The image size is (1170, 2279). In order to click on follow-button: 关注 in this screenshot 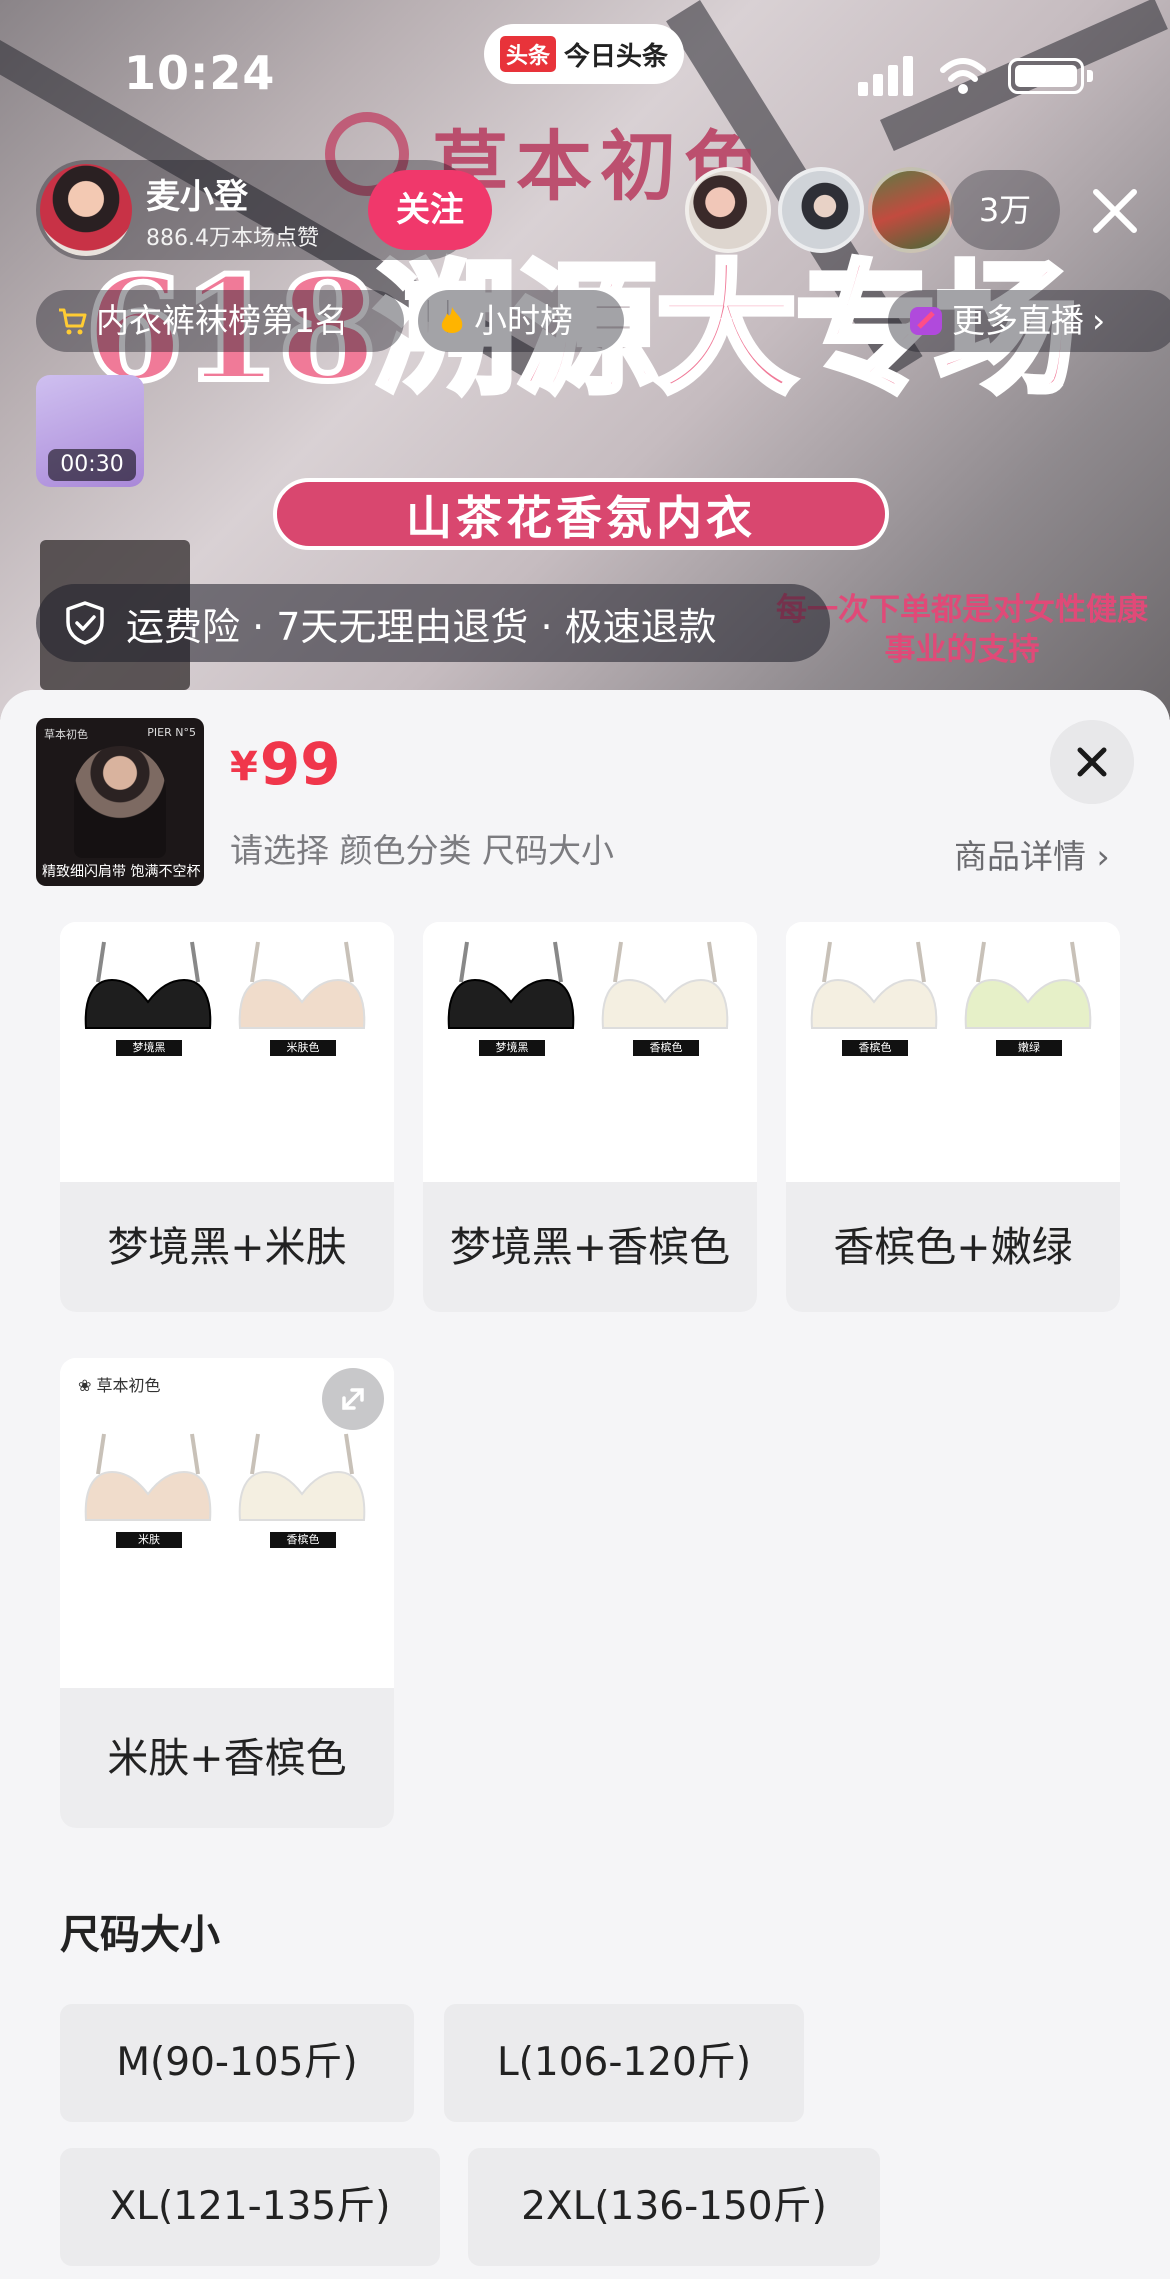, I will do `click(430, 210)`.